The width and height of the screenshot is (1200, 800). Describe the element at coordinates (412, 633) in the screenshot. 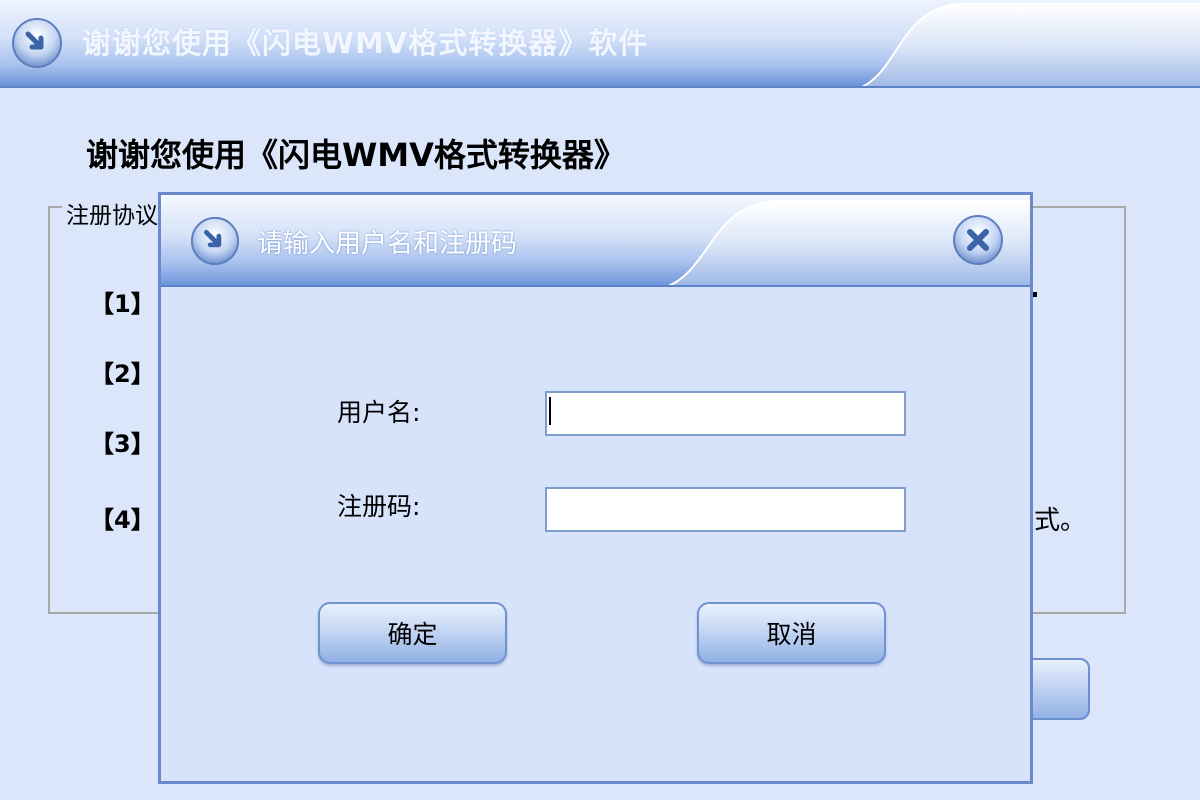

I see `ok-button: 确定` at that location.